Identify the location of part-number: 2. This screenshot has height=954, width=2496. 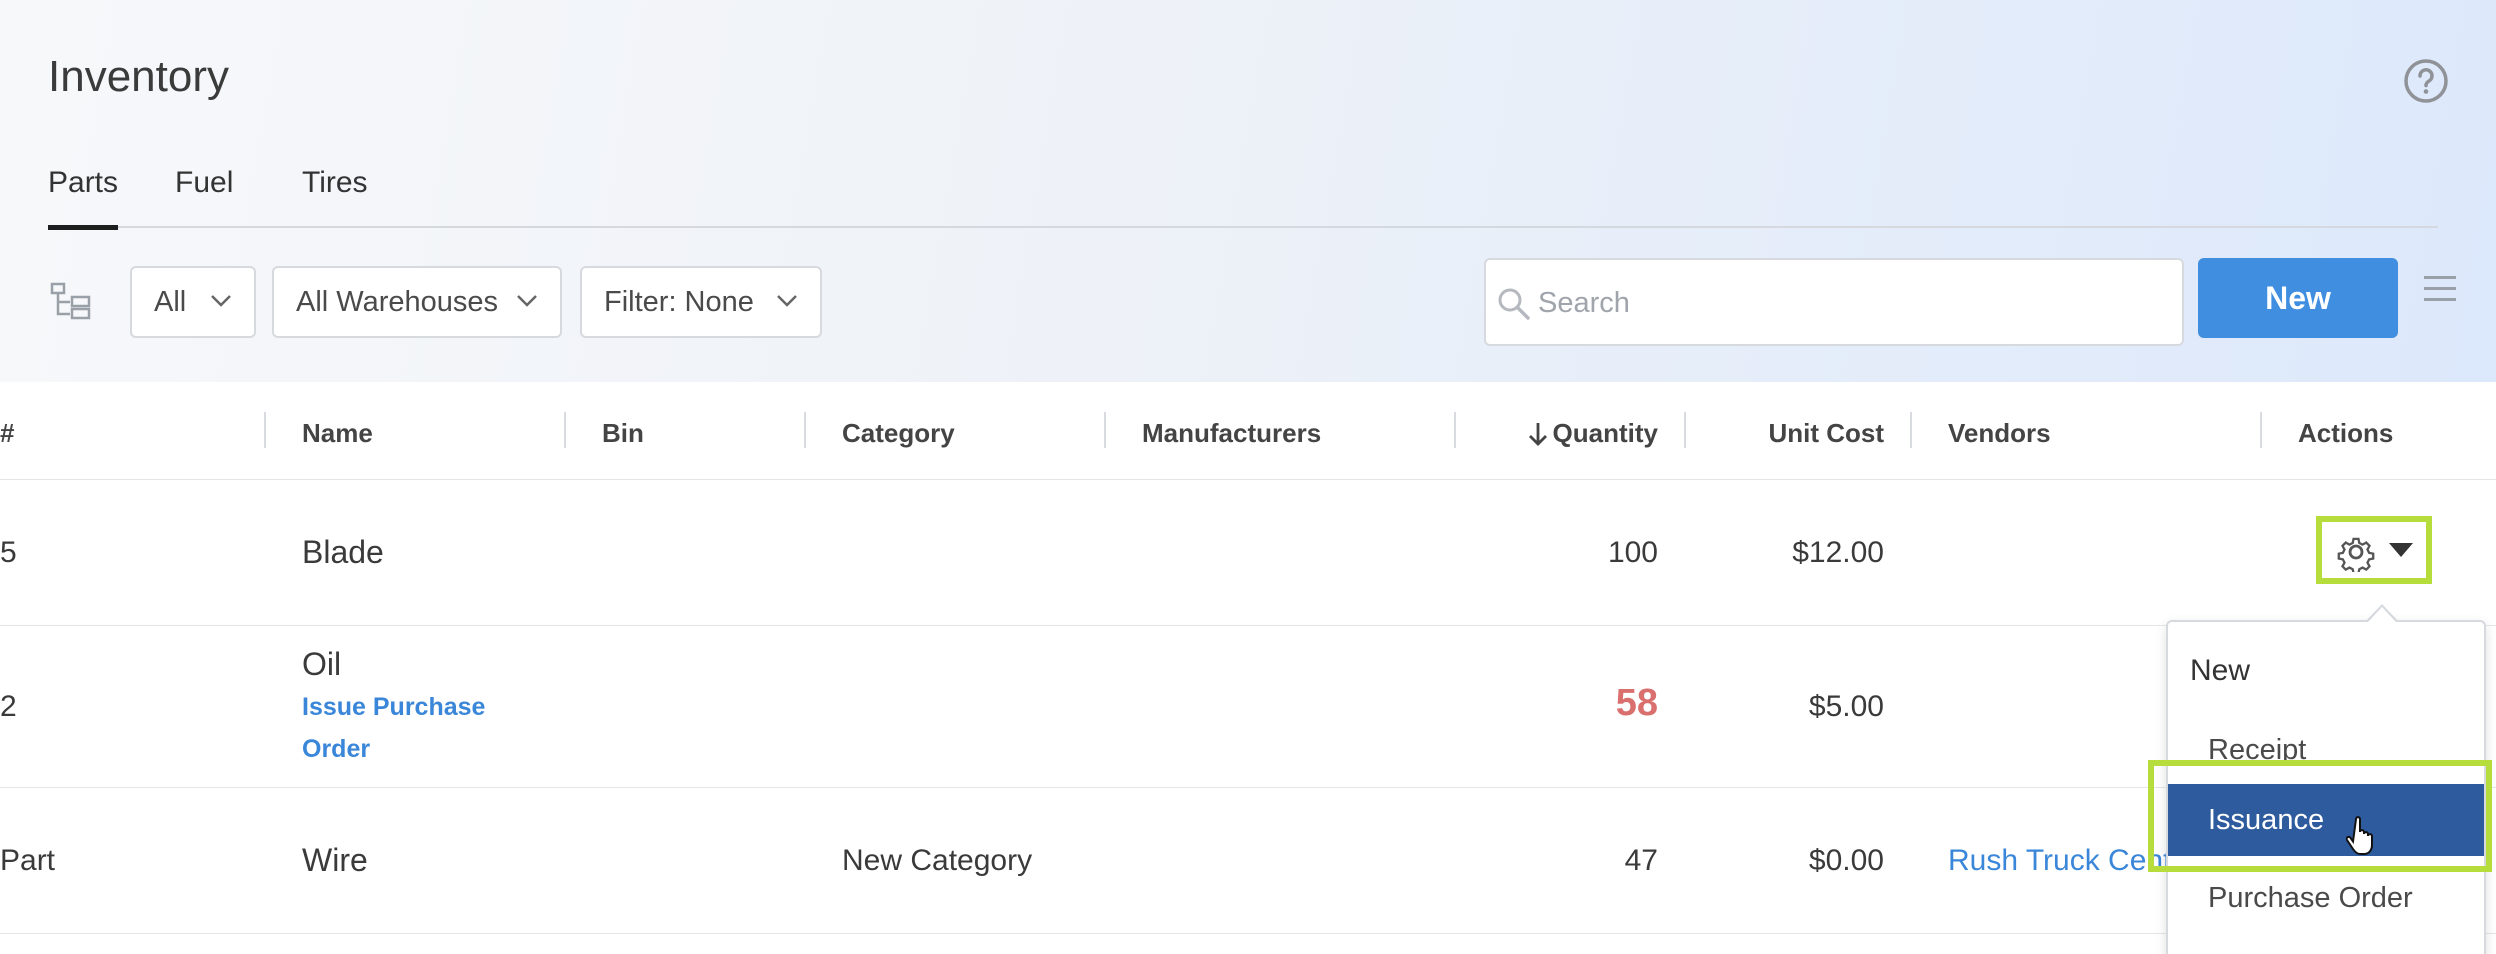
(8, 706).